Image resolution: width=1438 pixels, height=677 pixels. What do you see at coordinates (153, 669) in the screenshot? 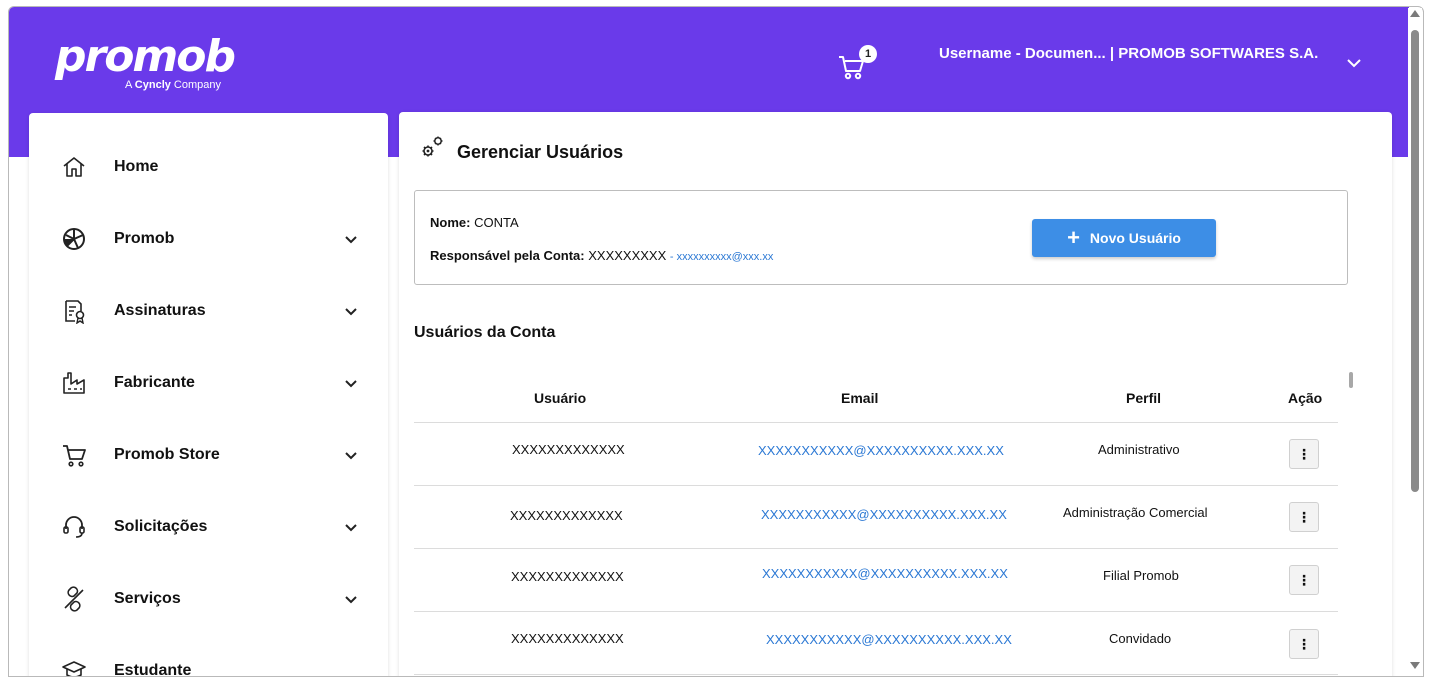
I see `sidebar-item-label: Estudante` at bounding box center [153, 669].